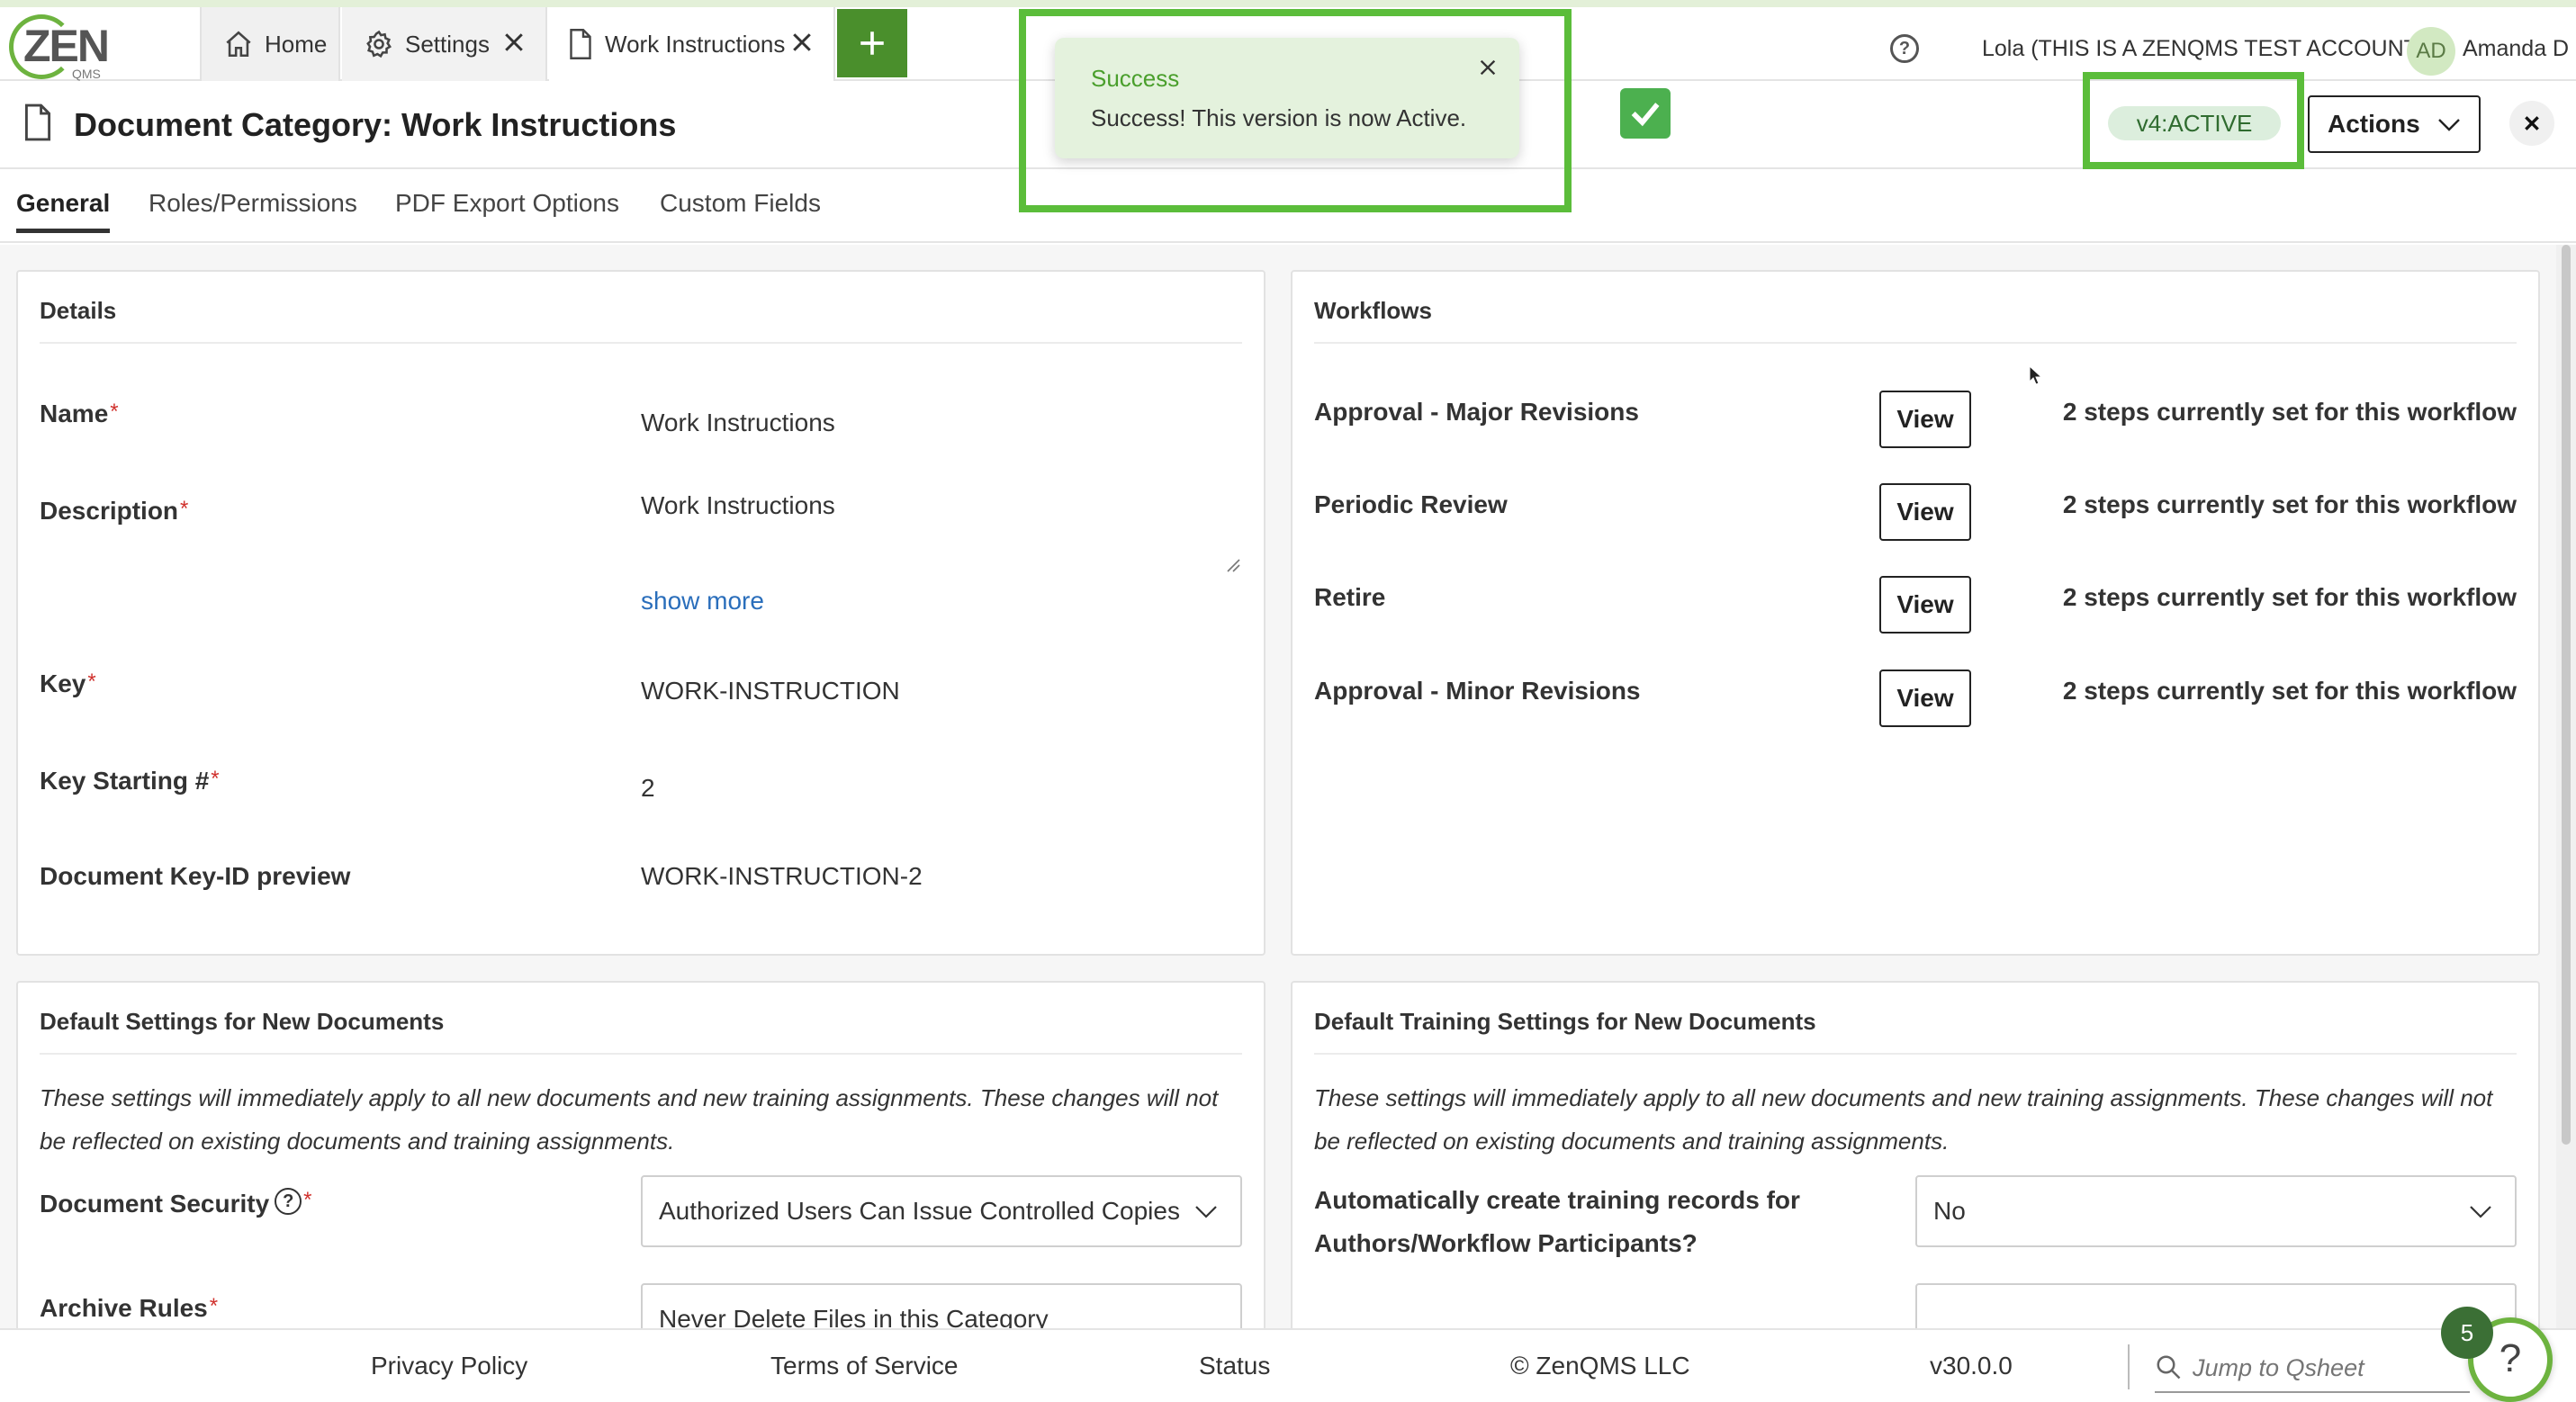 The image size is (2576, 1402). Describe the element at coordinates (2036, 375) in the screenshot. I see `mouse-cursor-icon` at that location.